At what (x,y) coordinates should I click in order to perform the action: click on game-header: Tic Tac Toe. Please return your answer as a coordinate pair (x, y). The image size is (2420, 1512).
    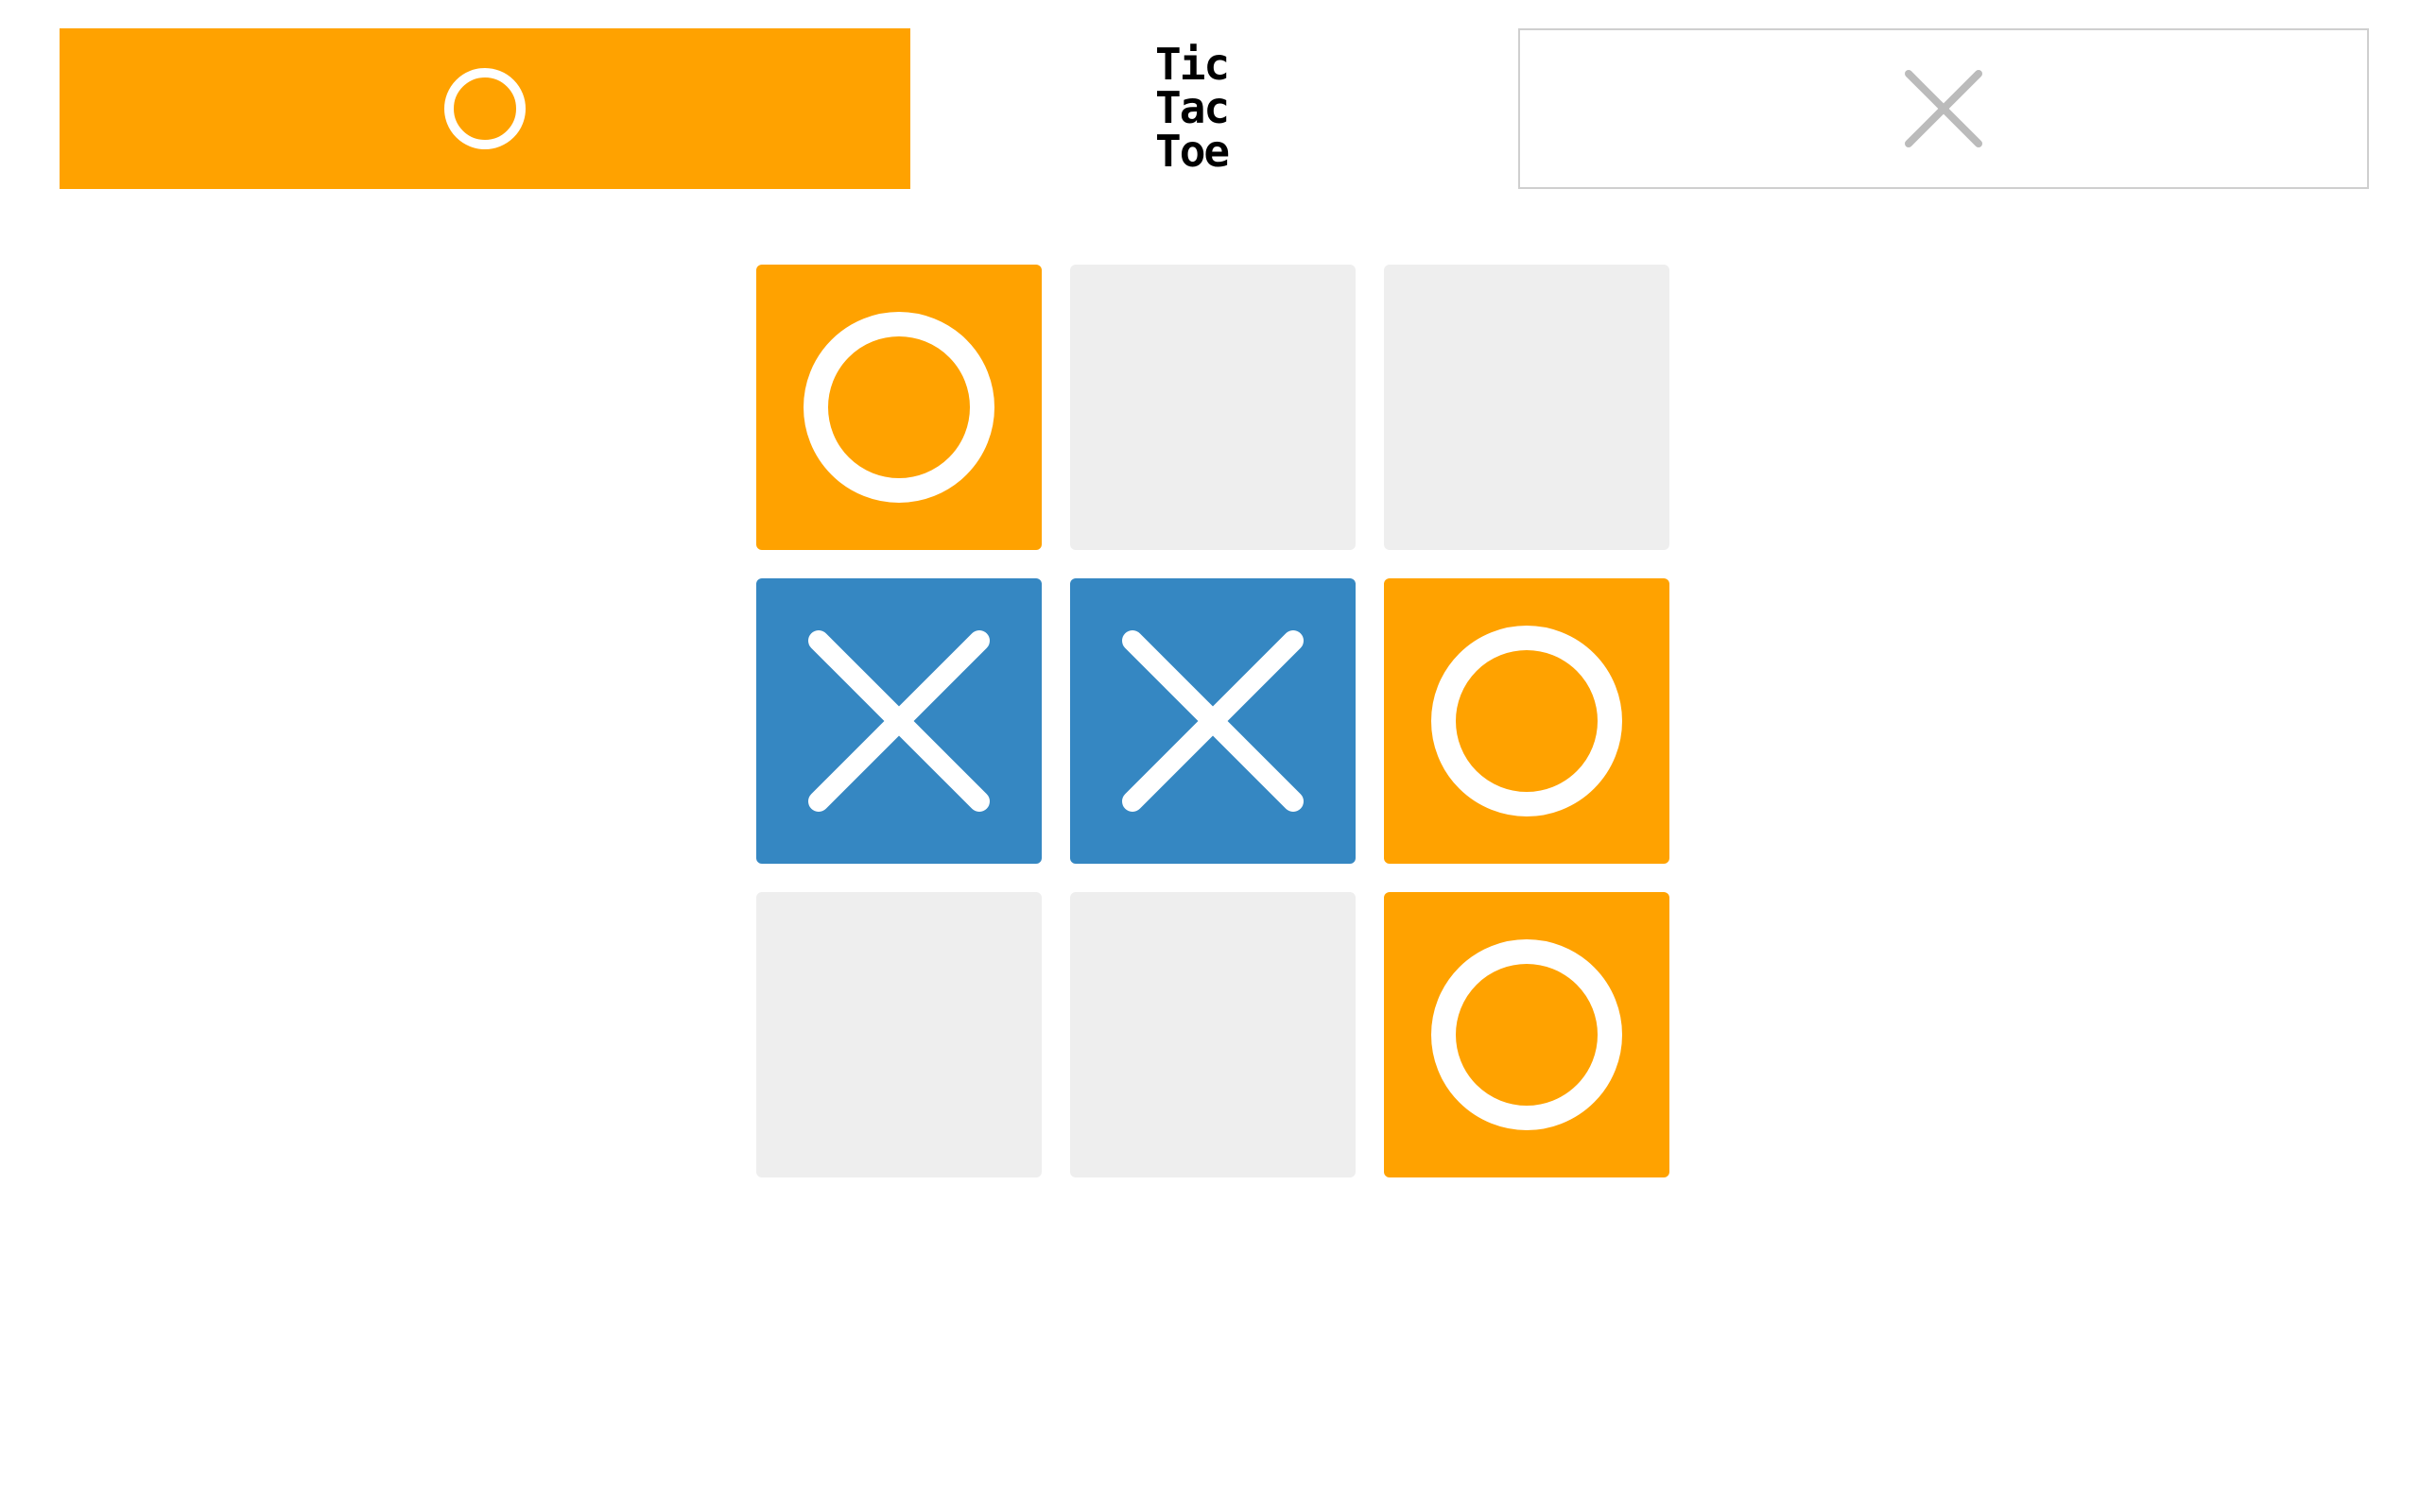
    Looking at the image, I should click on (1210, 104).